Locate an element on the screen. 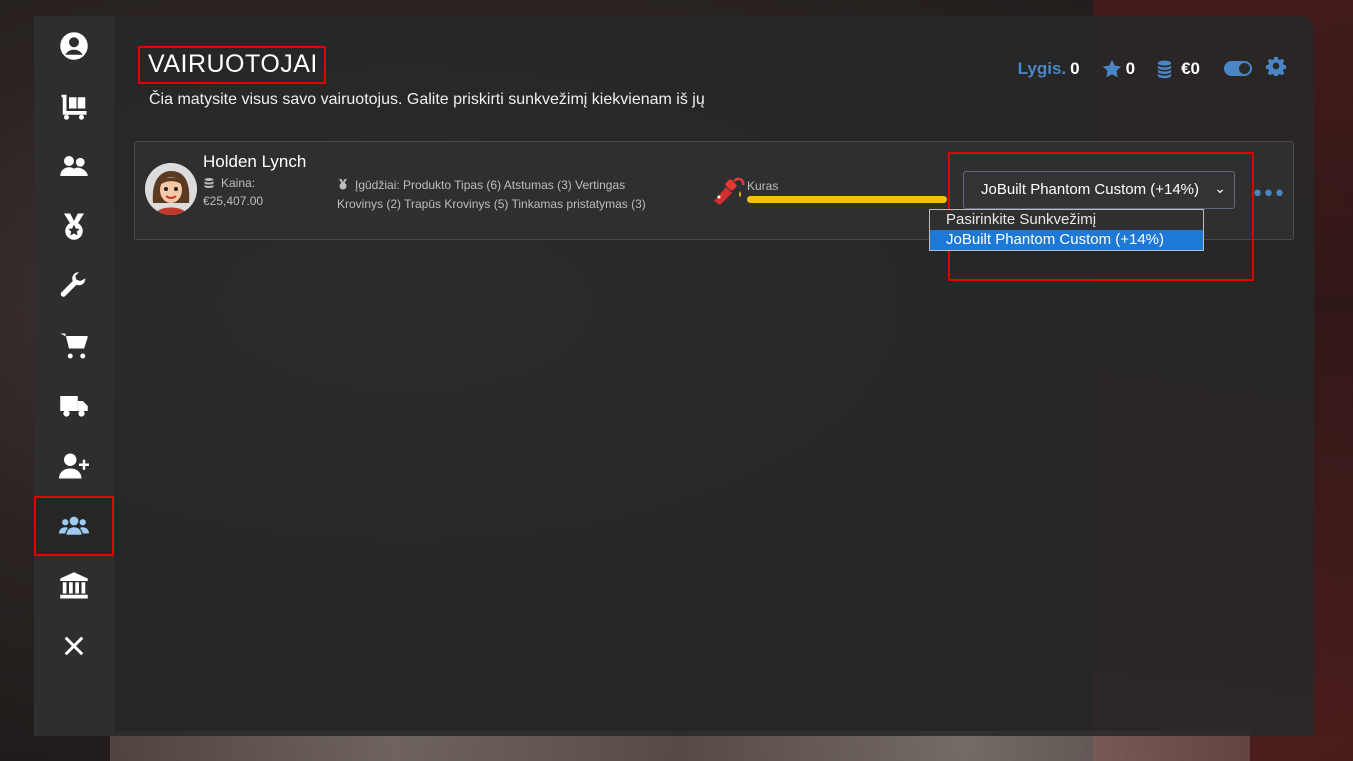 Image resolution: width=1353 pixels, height=761 pixels. sidebar-item-shop is located at coordinates (74, 346).